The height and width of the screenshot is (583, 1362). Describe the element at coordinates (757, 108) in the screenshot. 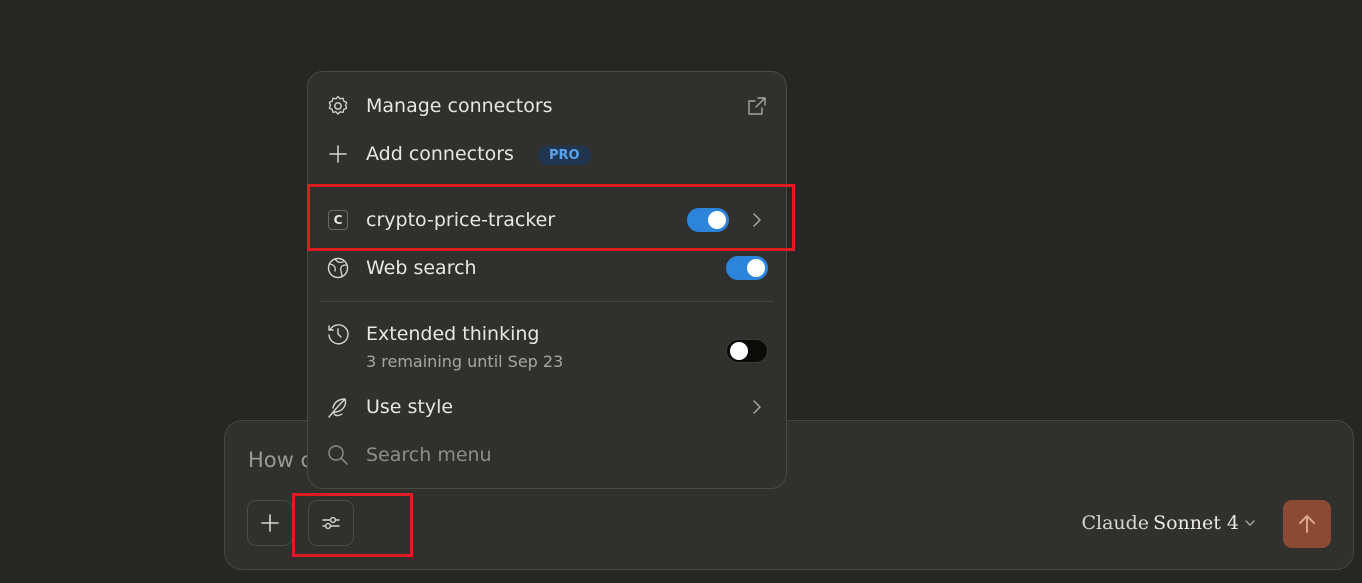

I see `external-link-icon` at that location.